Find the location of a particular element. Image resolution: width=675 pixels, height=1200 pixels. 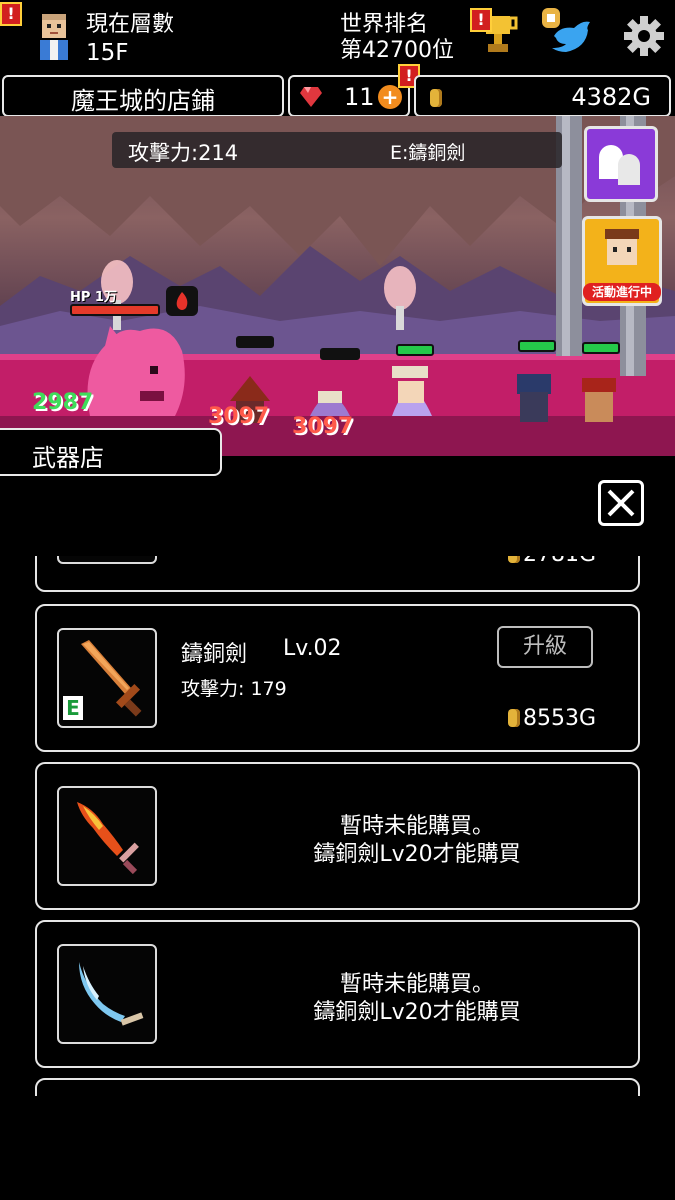

weapon-price: 8553G is located at coordinates (551, 718).